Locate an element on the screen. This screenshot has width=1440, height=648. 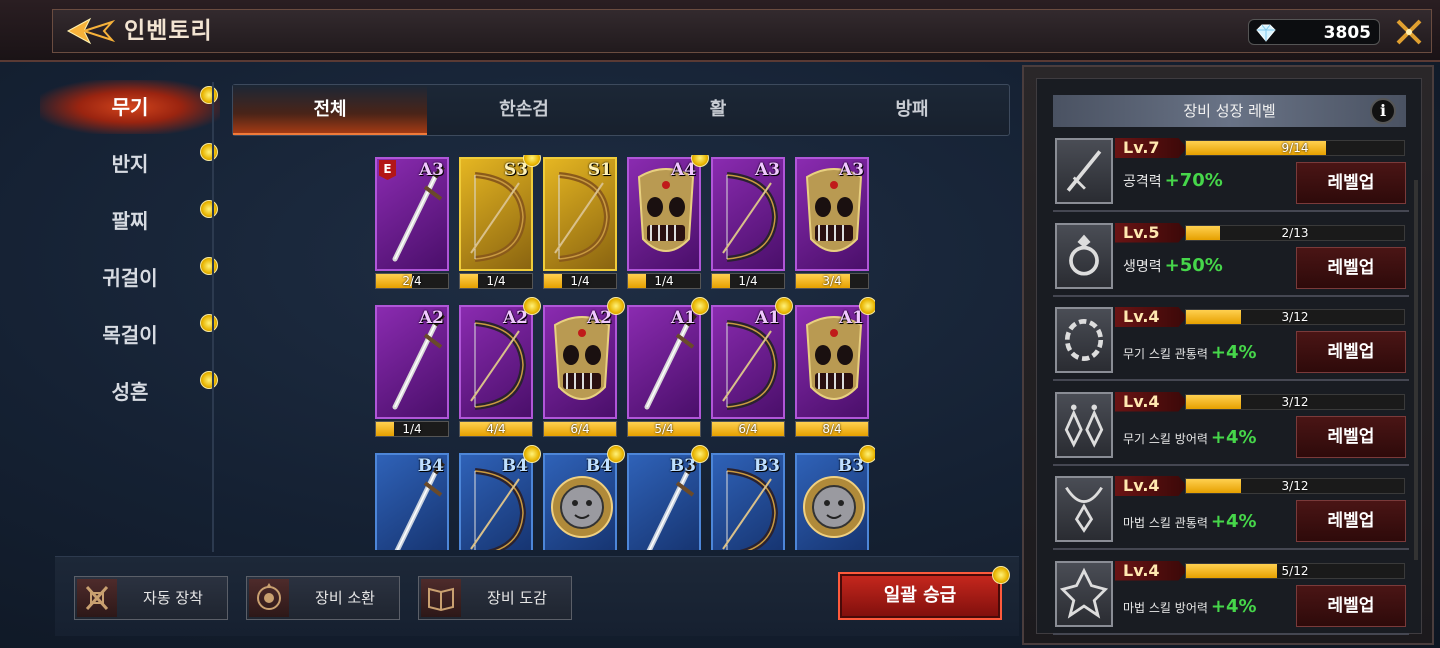
item-card: A2 1/4 is located at coordinates (412, 371).